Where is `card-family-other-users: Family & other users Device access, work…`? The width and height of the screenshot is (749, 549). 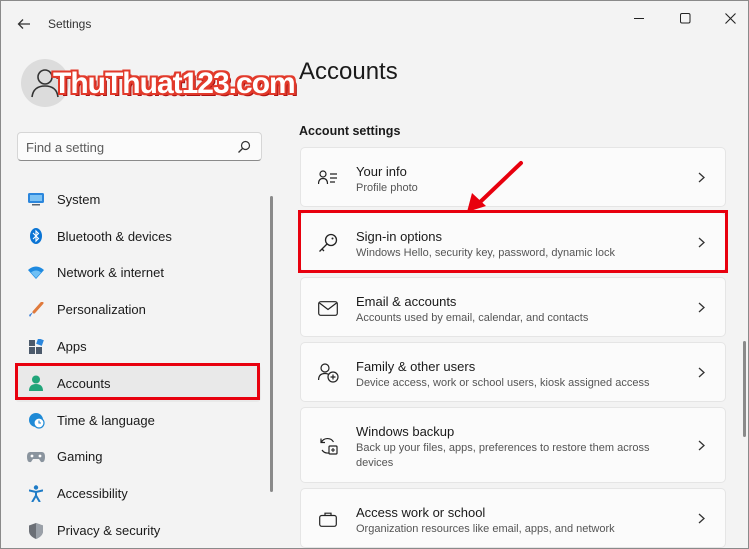 card-family-other-users: Family & other users Device access, work… is located at coordinates (513, 372).